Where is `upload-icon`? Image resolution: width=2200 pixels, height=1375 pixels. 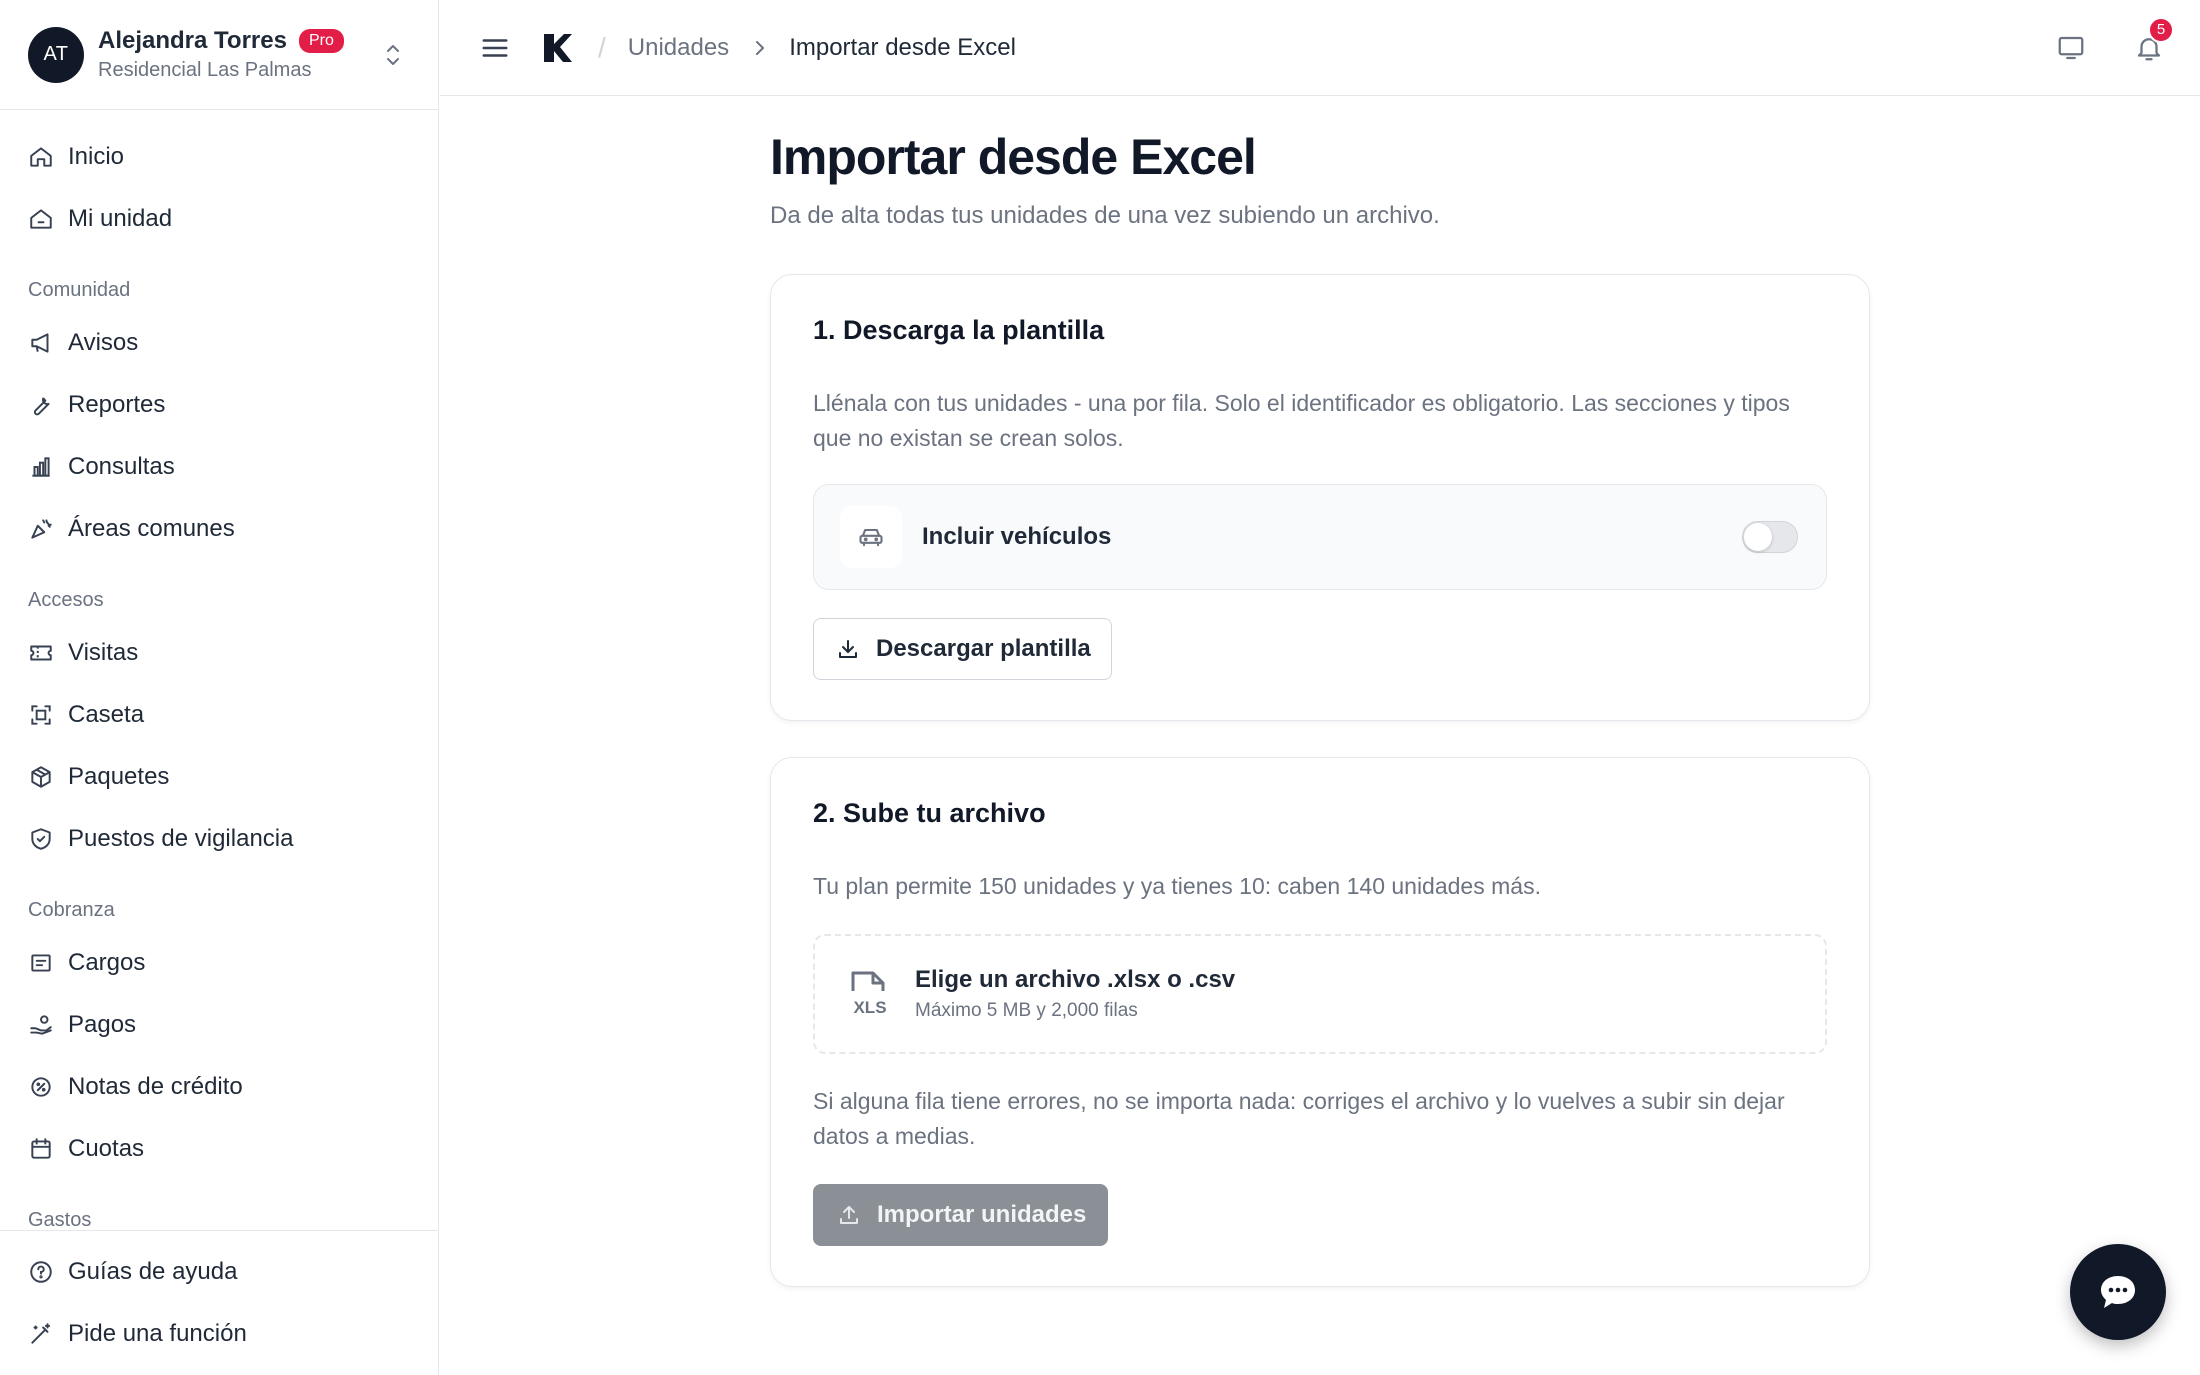
upload-icon is located at coordinates (849, 1215).